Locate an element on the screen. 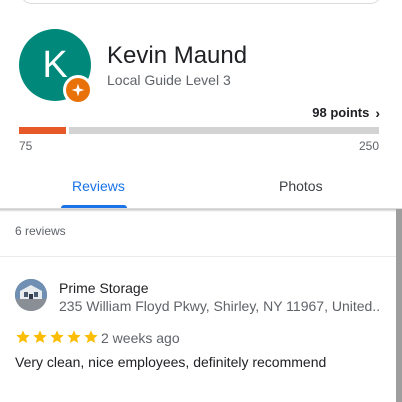  review-count: 6 reviews is located at coordinates (40, 231).